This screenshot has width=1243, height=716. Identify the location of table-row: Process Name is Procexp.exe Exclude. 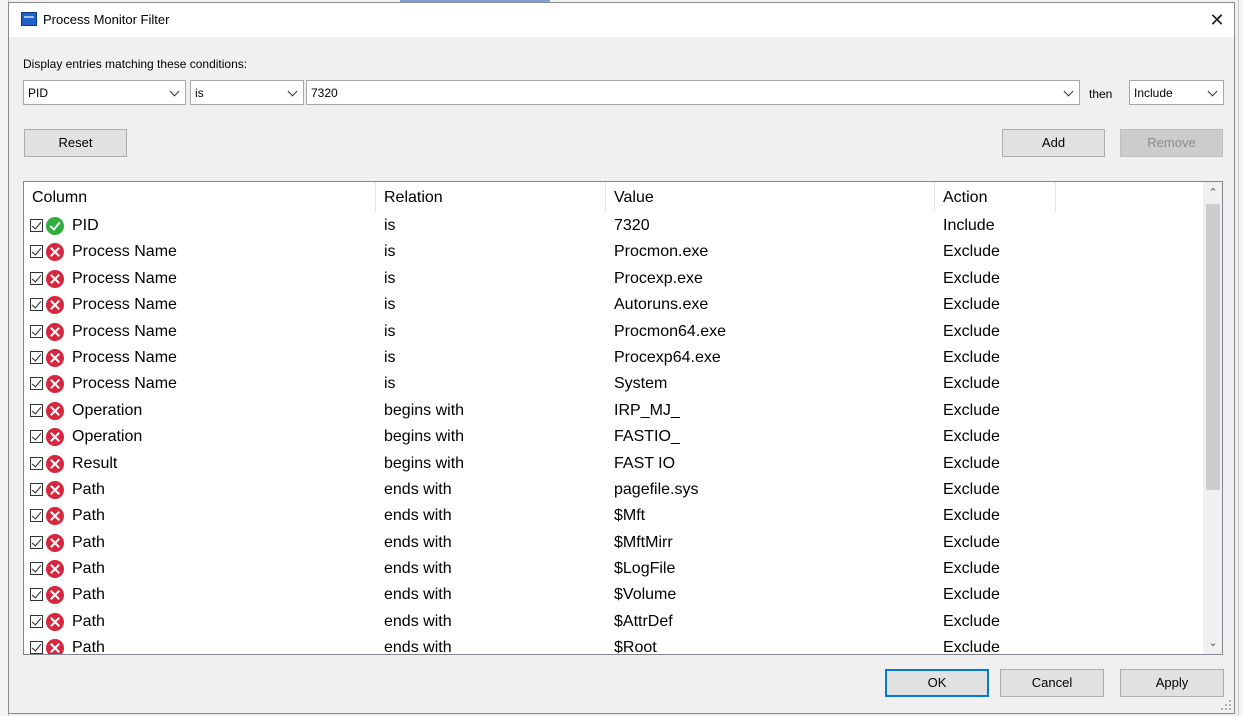
(614, 279).